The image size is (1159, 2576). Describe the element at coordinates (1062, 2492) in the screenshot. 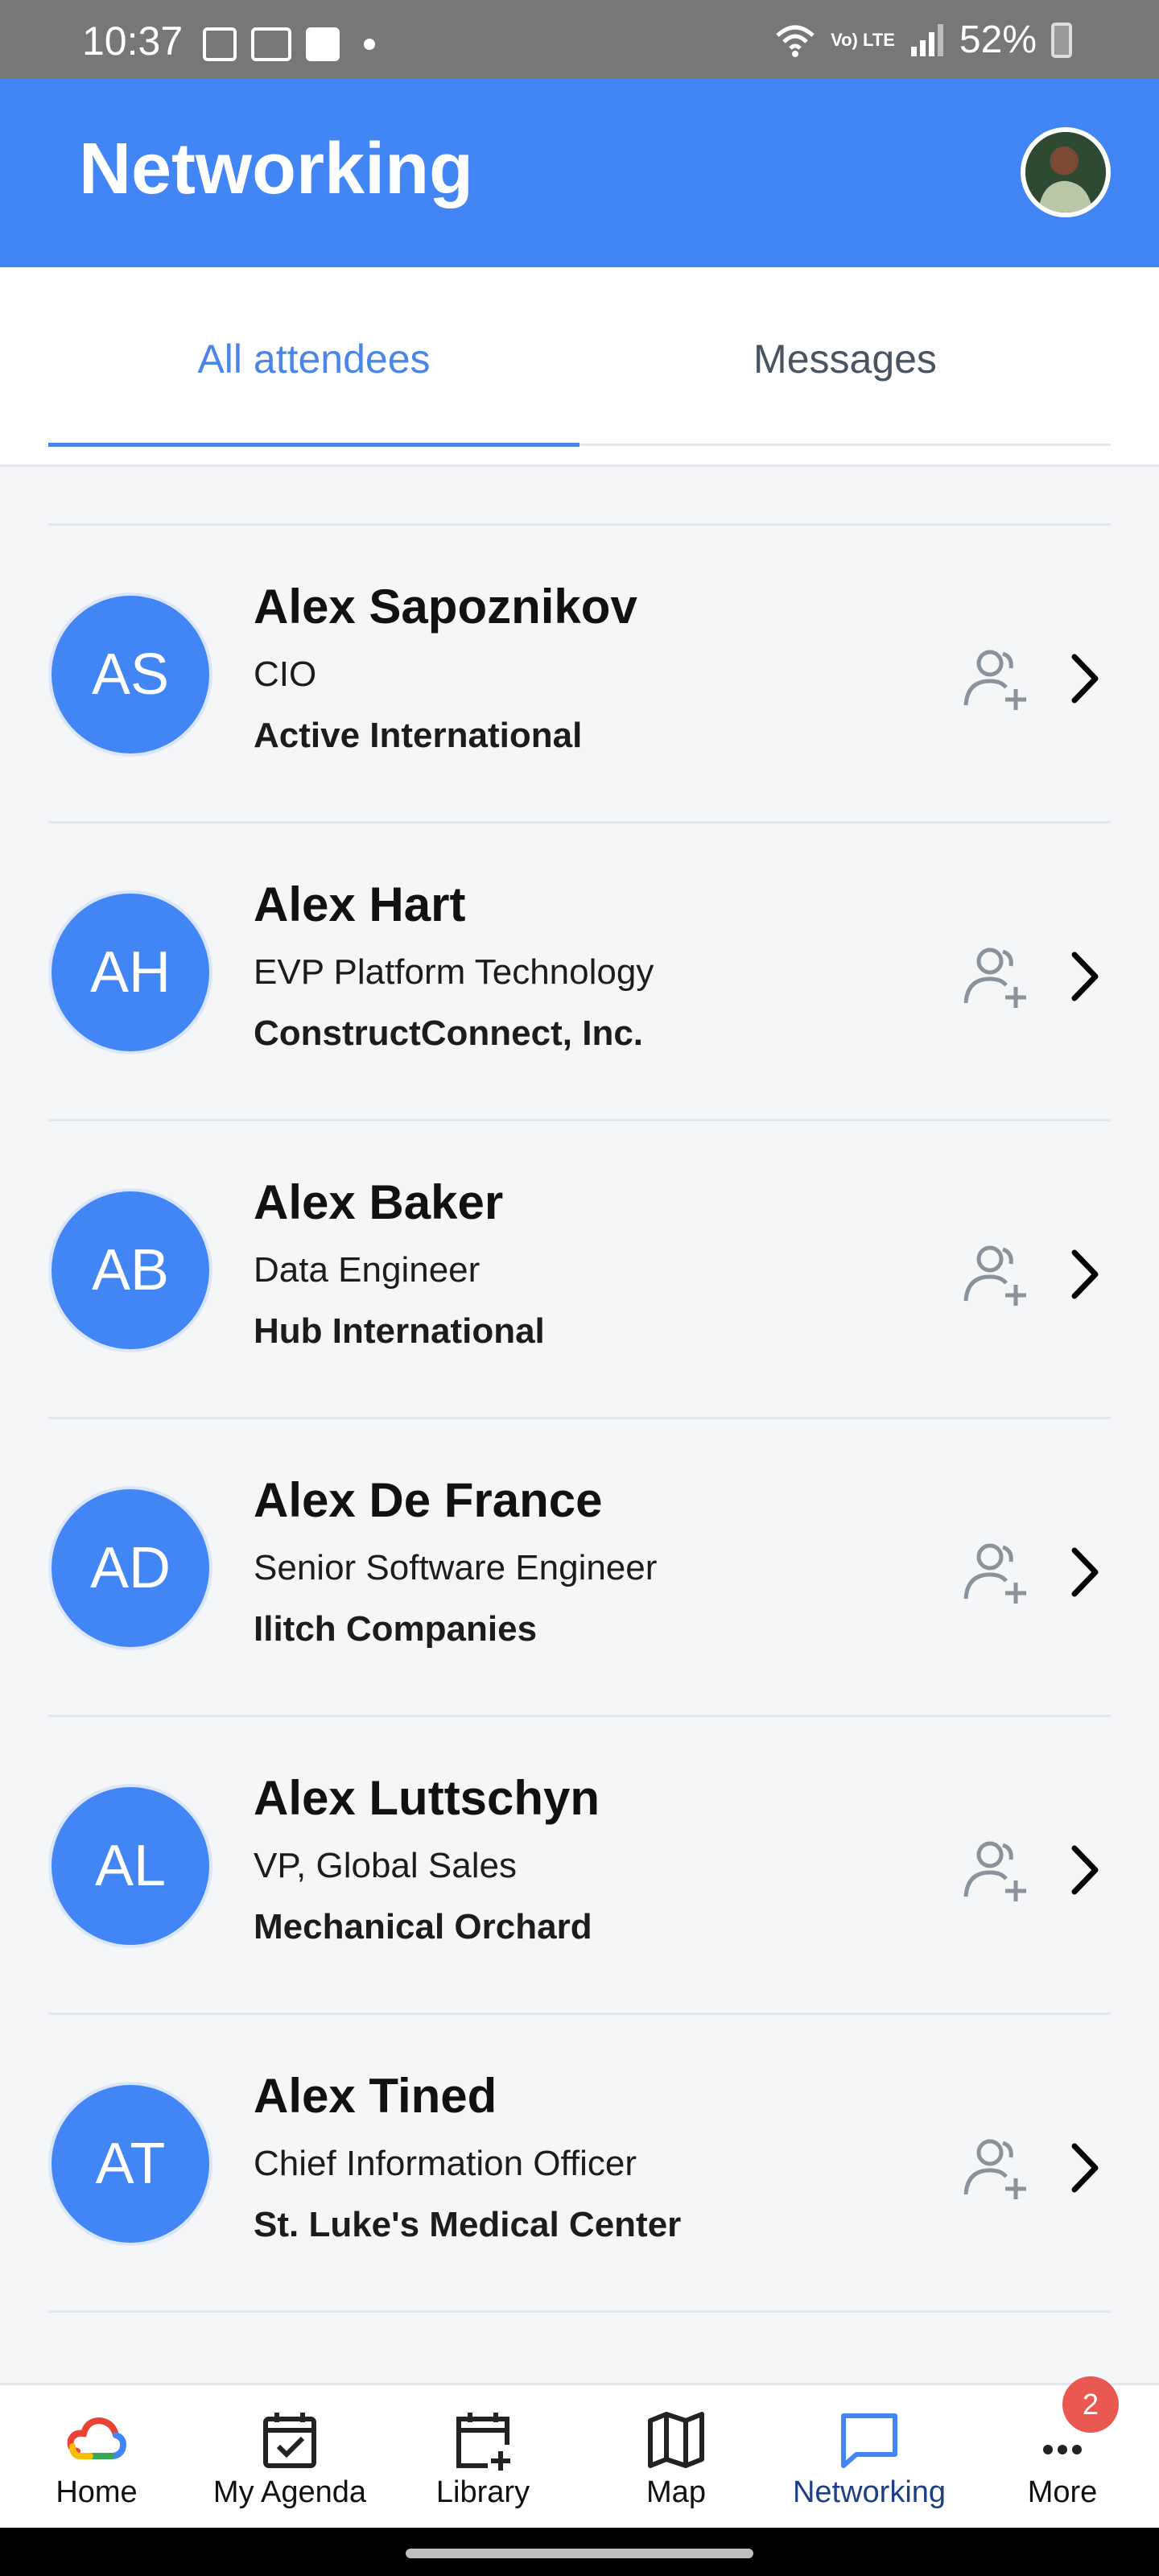

I see `nav-label-more: More` at that location.